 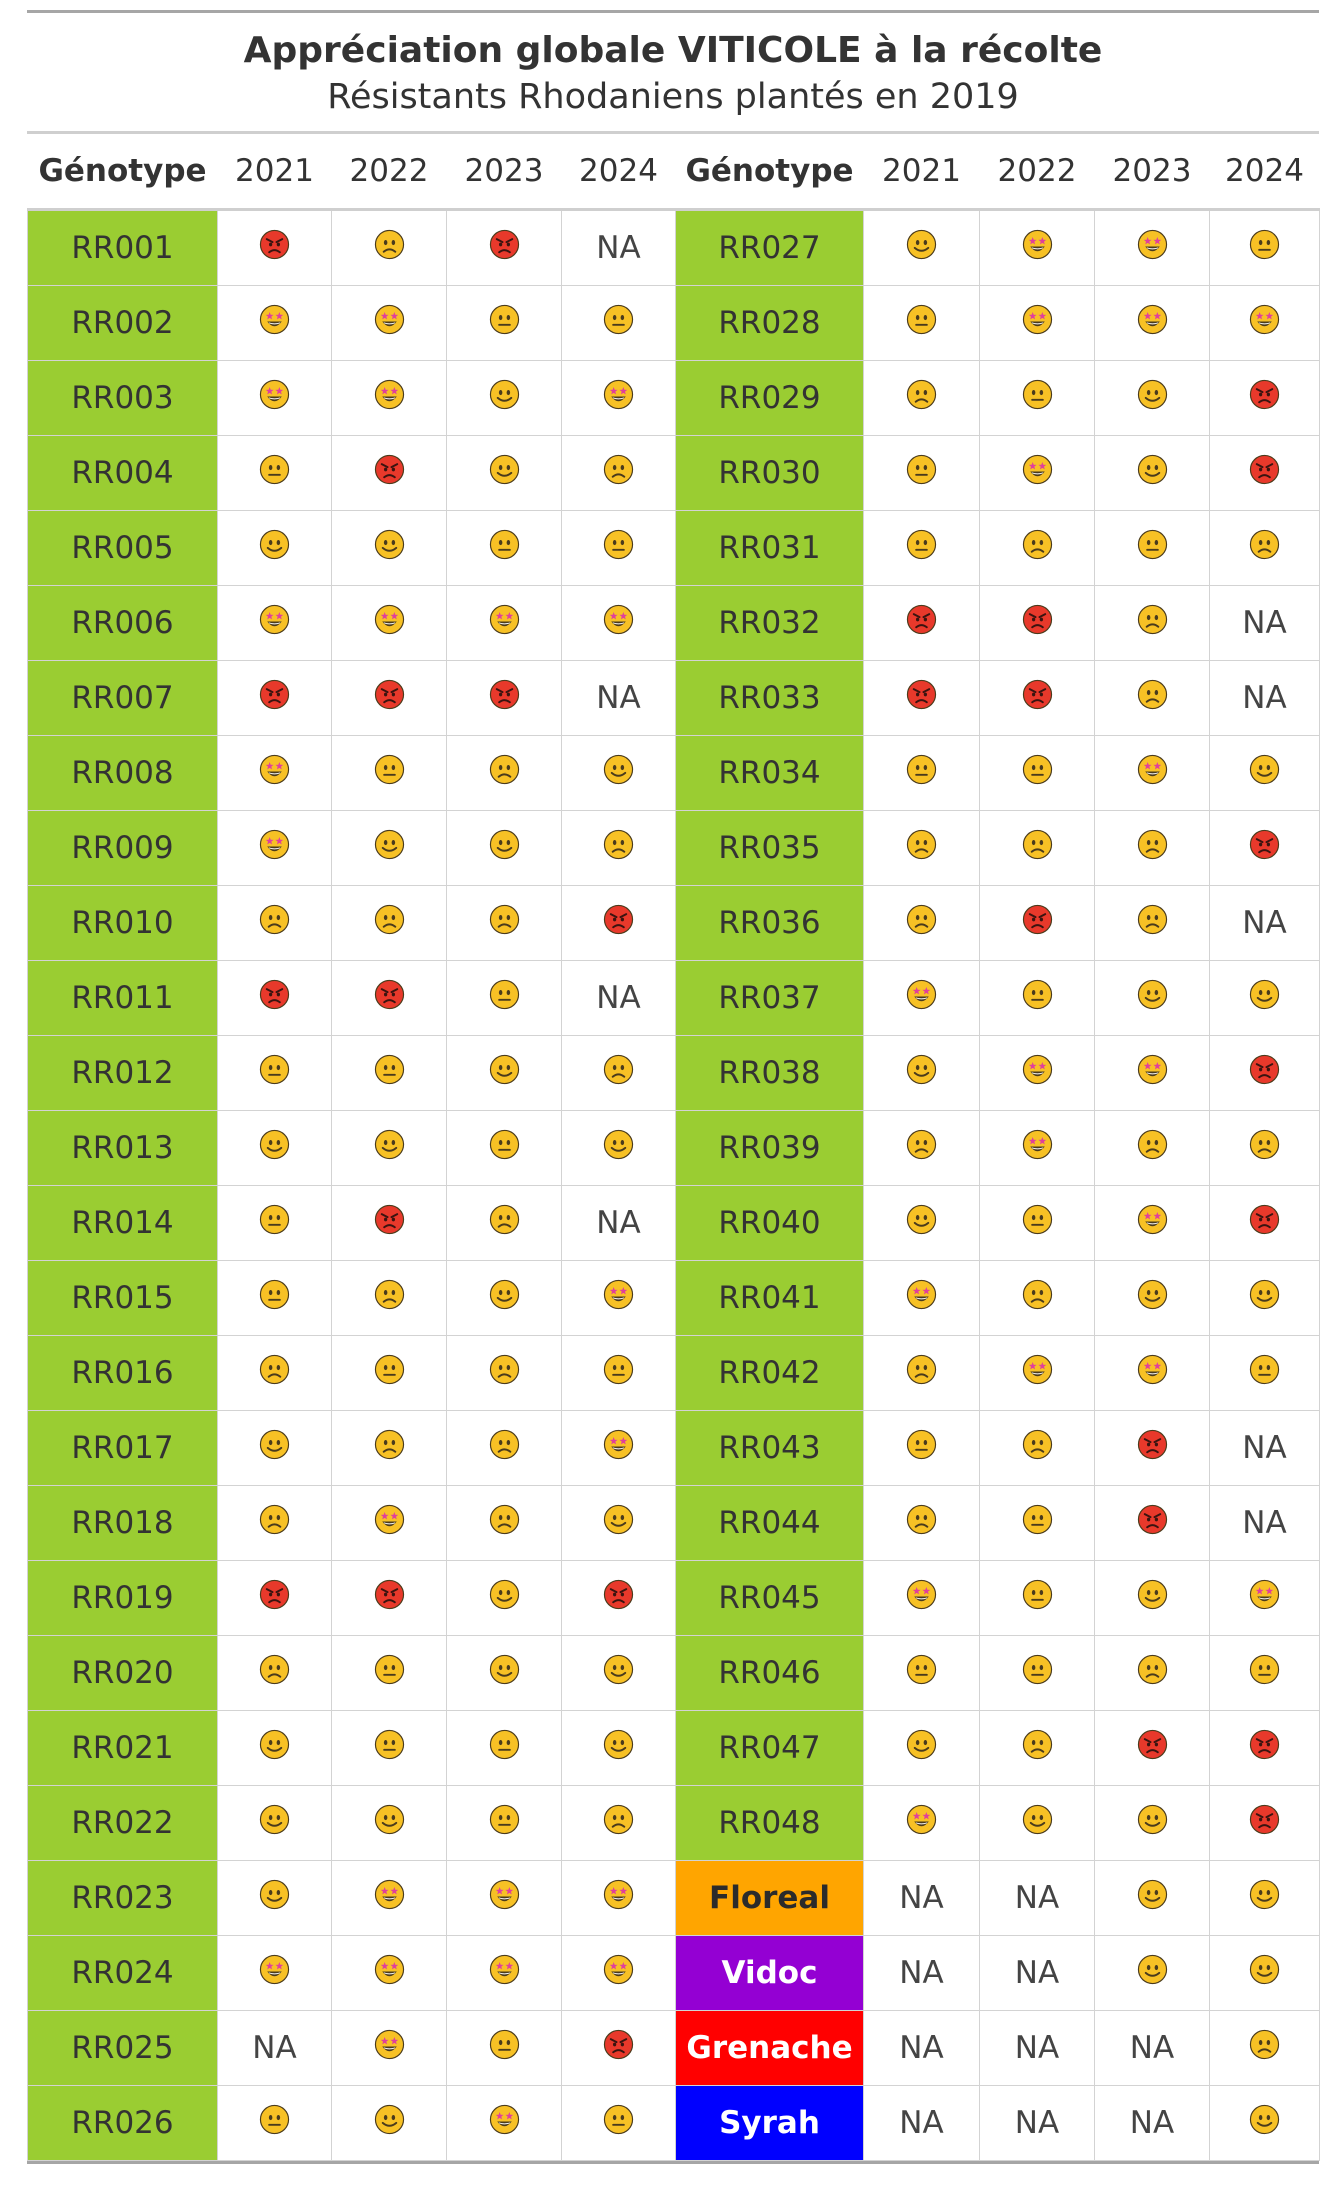 I want to click on genotype-cell: RR043, so click(x=769, y=1448).